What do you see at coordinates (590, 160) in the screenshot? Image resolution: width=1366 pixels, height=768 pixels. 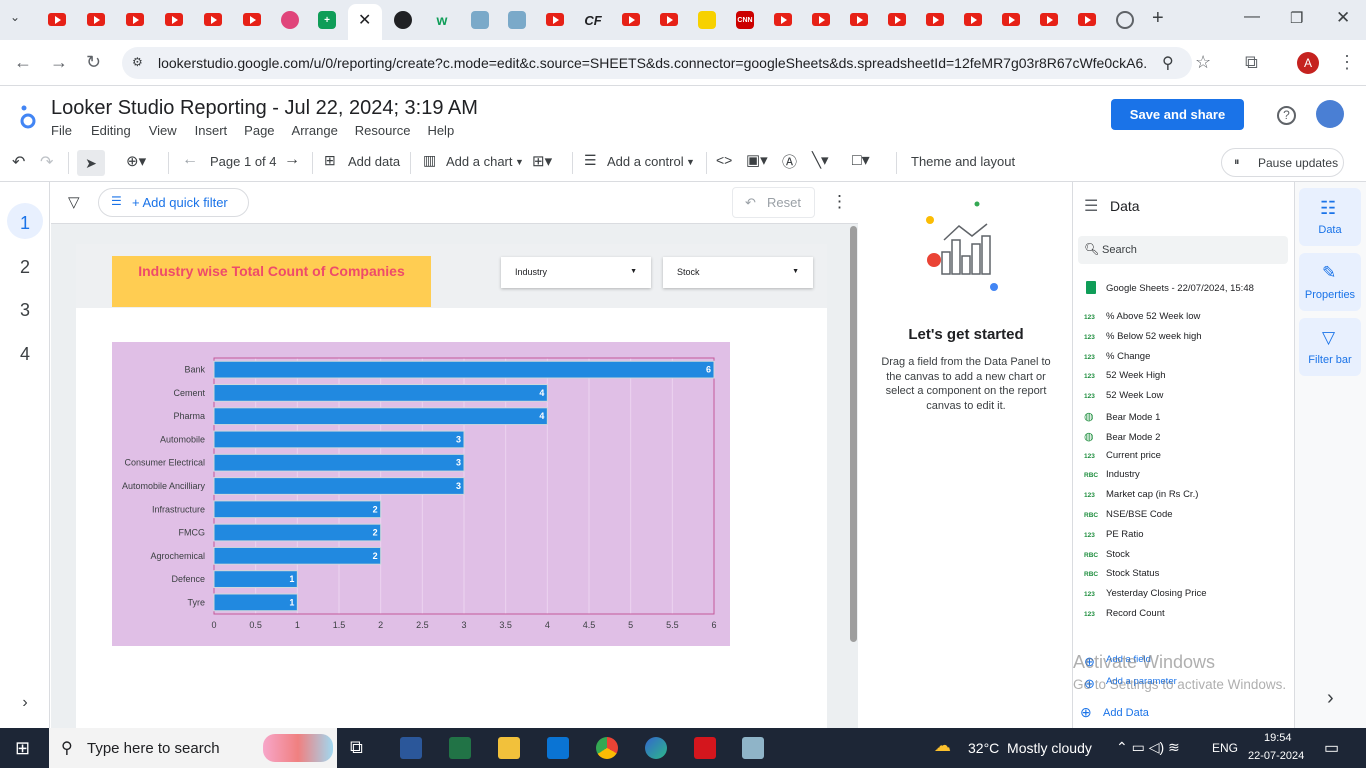 I see `add-control-icon: ☰` at bounding box center [590, 160].